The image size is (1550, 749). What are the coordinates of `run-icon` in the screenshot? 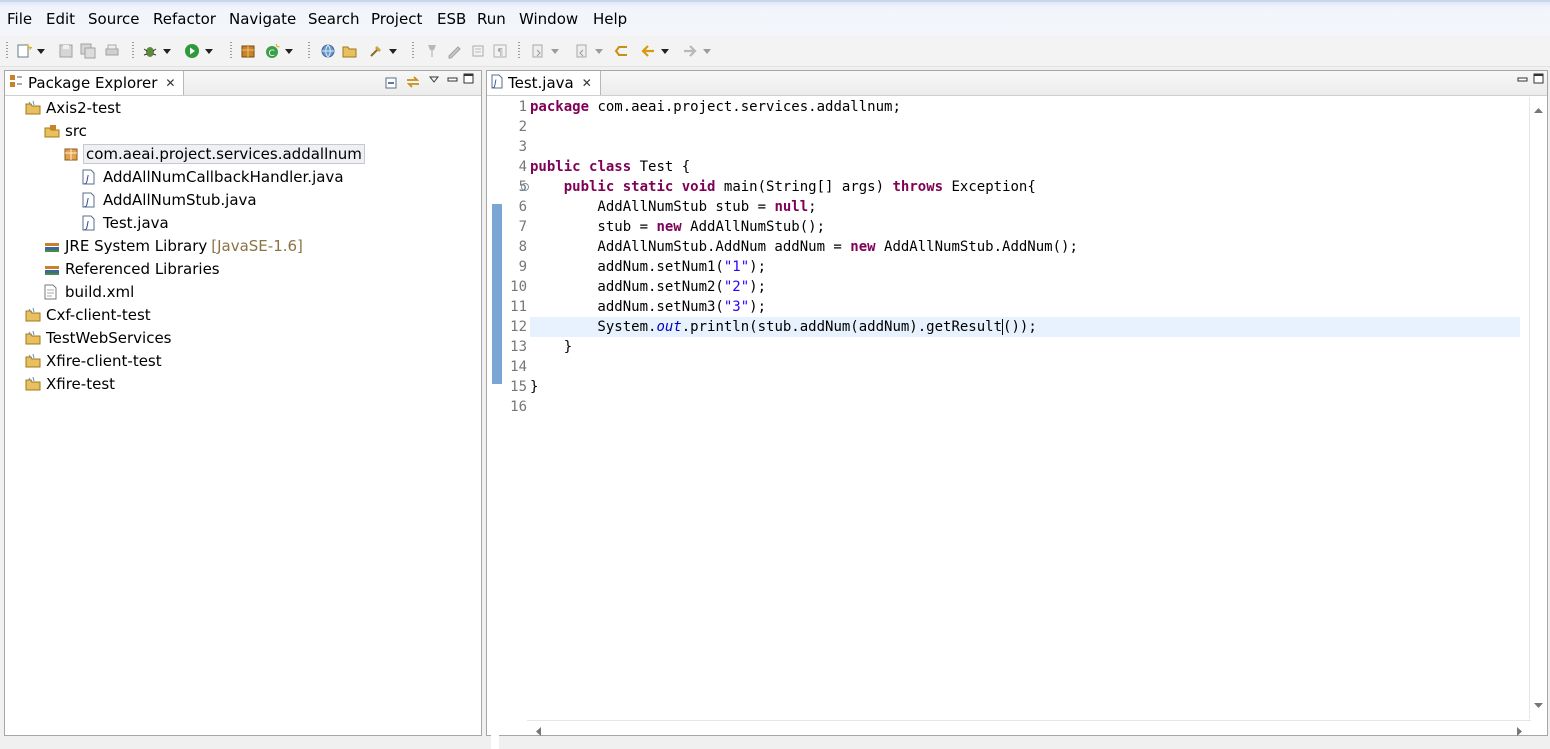 It's located at (192, 51).